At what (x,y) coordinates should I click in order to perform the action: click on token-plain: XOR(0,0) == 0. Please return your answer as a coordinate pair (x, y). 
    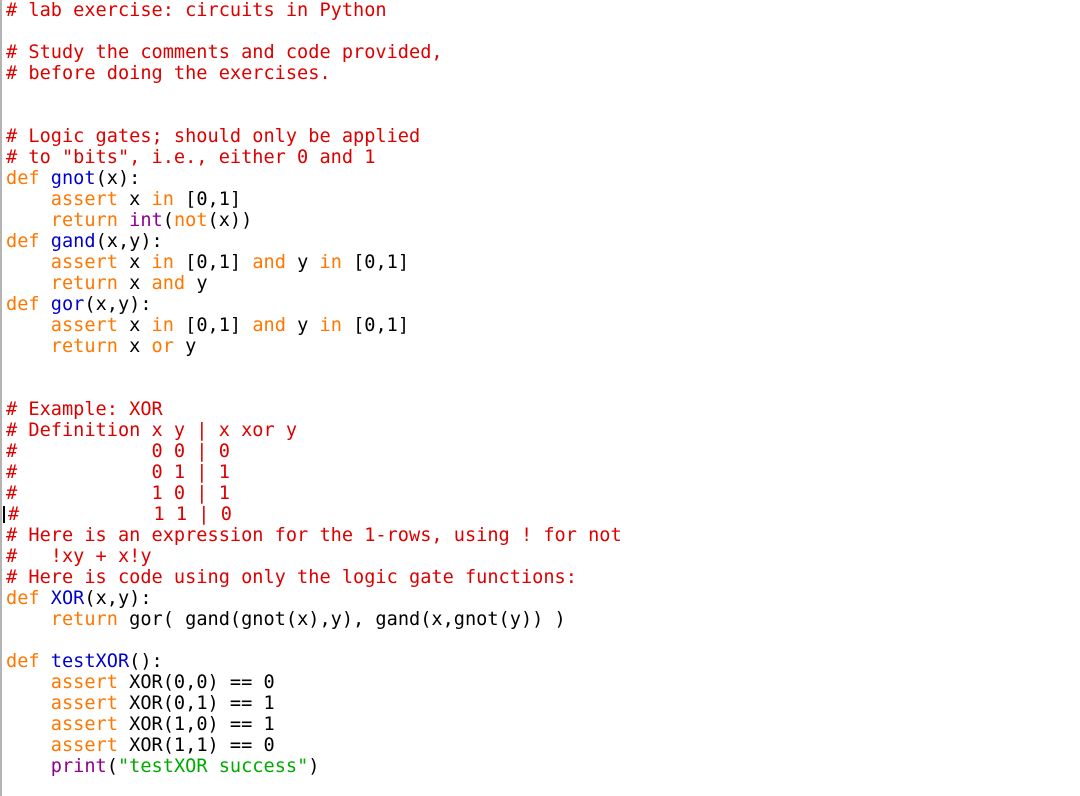
    Looking at the image, I should click on (196, 682).